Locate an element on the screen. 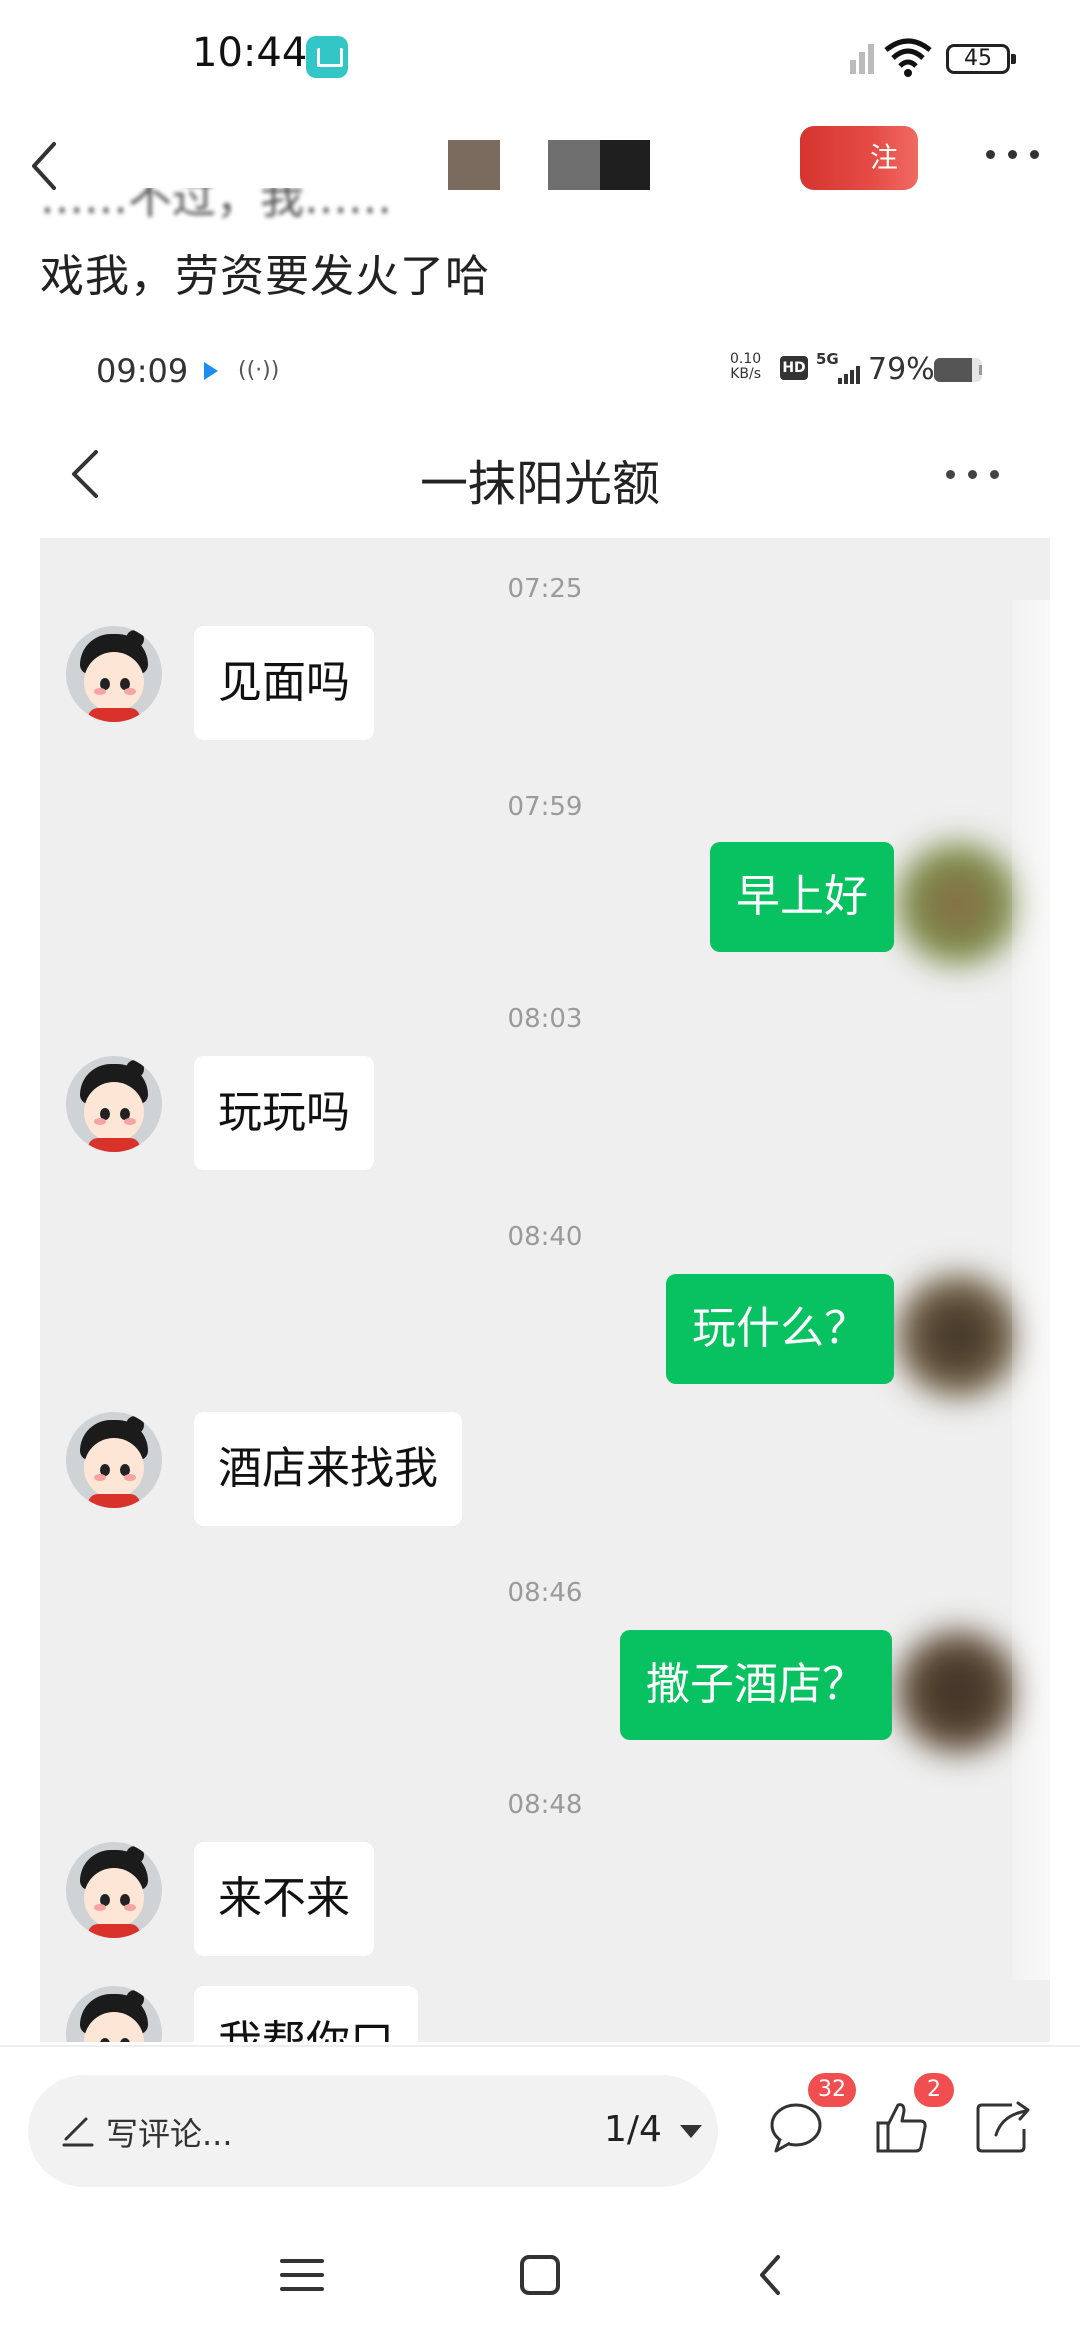 The height and width of the screenshot is (2340, 1080). home-icon is located at coordinates (540, 2275).